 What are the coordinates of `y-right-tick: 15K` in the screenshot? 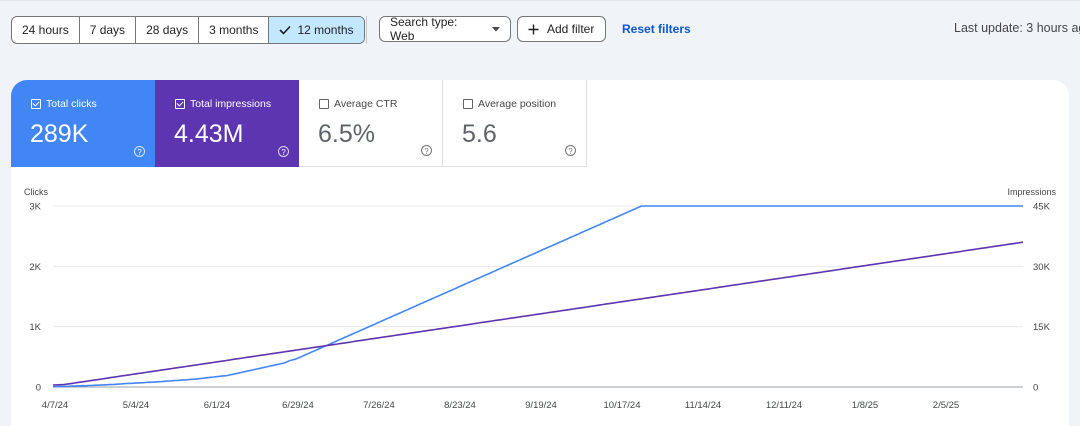 It's located at (1042, 327).